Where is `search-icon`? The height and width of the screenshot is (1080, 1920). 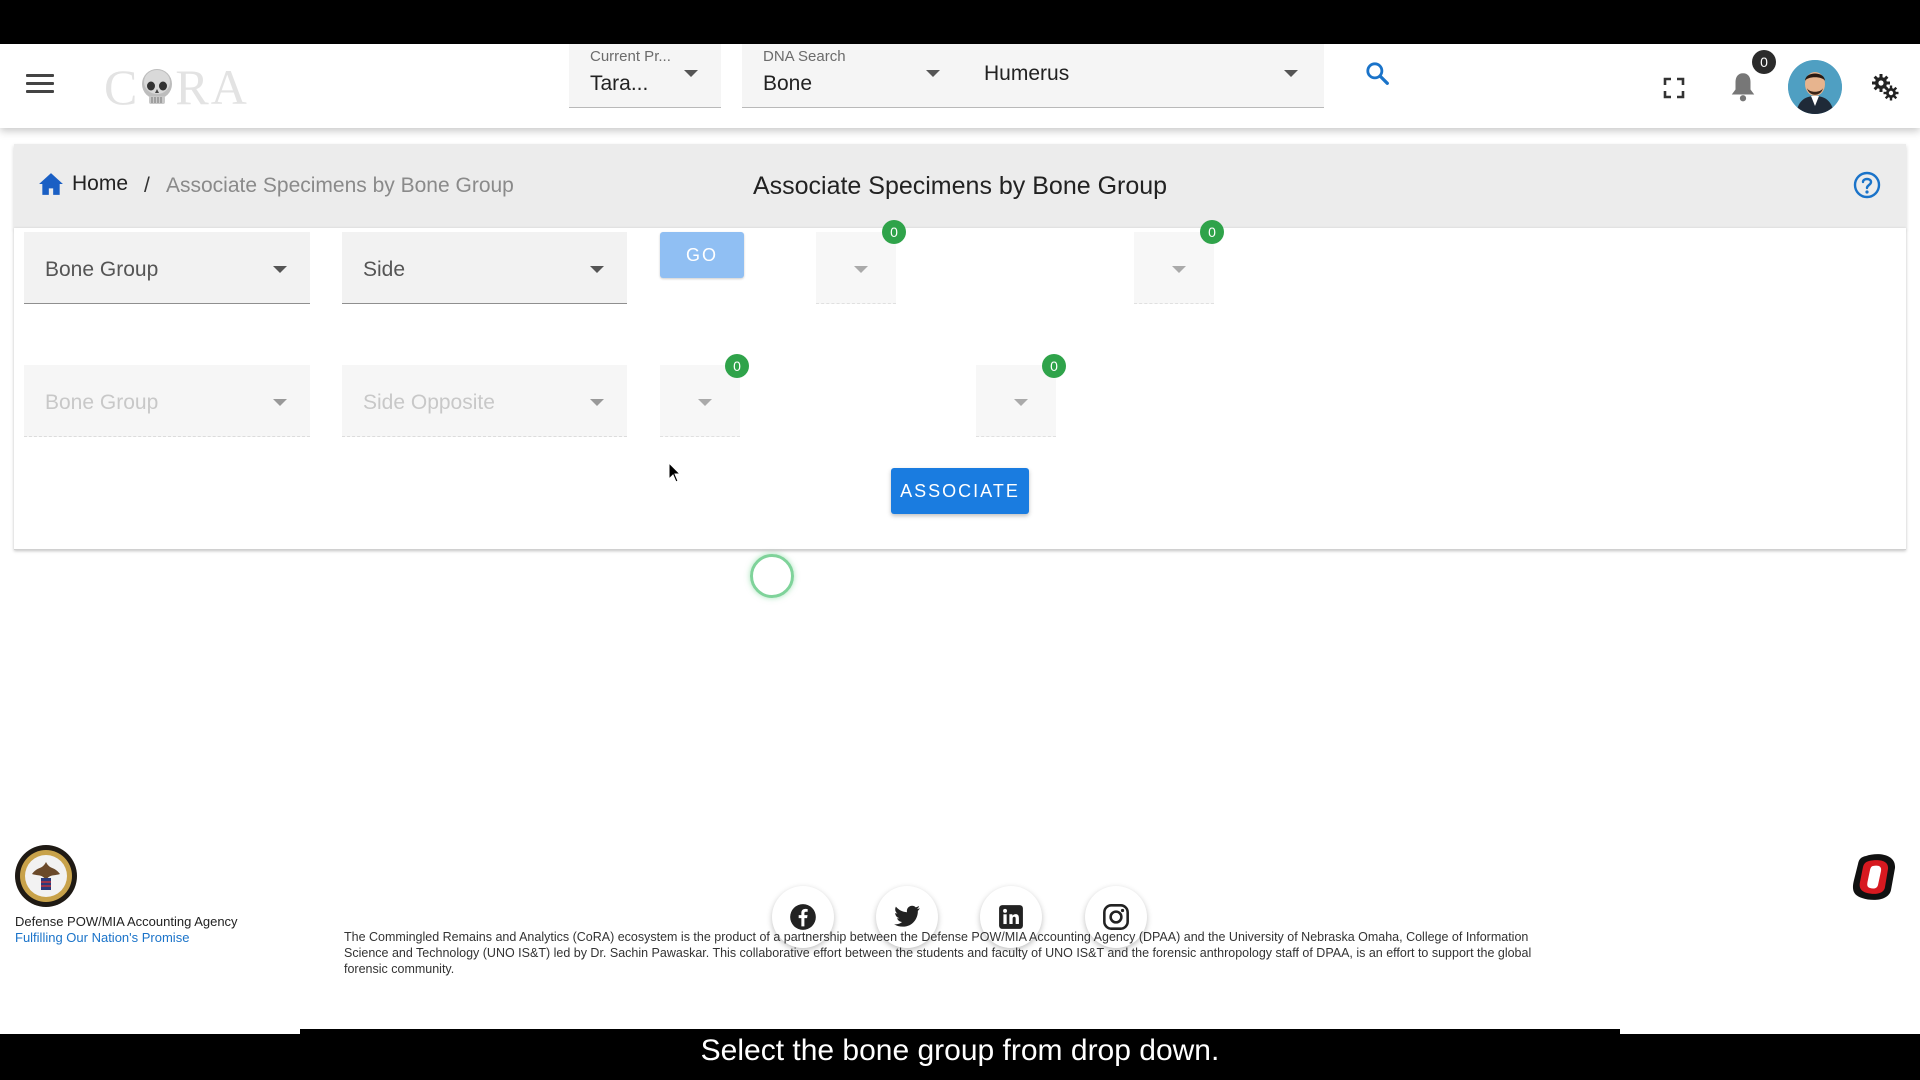 search-icon is located at coordinates (1377, 73).